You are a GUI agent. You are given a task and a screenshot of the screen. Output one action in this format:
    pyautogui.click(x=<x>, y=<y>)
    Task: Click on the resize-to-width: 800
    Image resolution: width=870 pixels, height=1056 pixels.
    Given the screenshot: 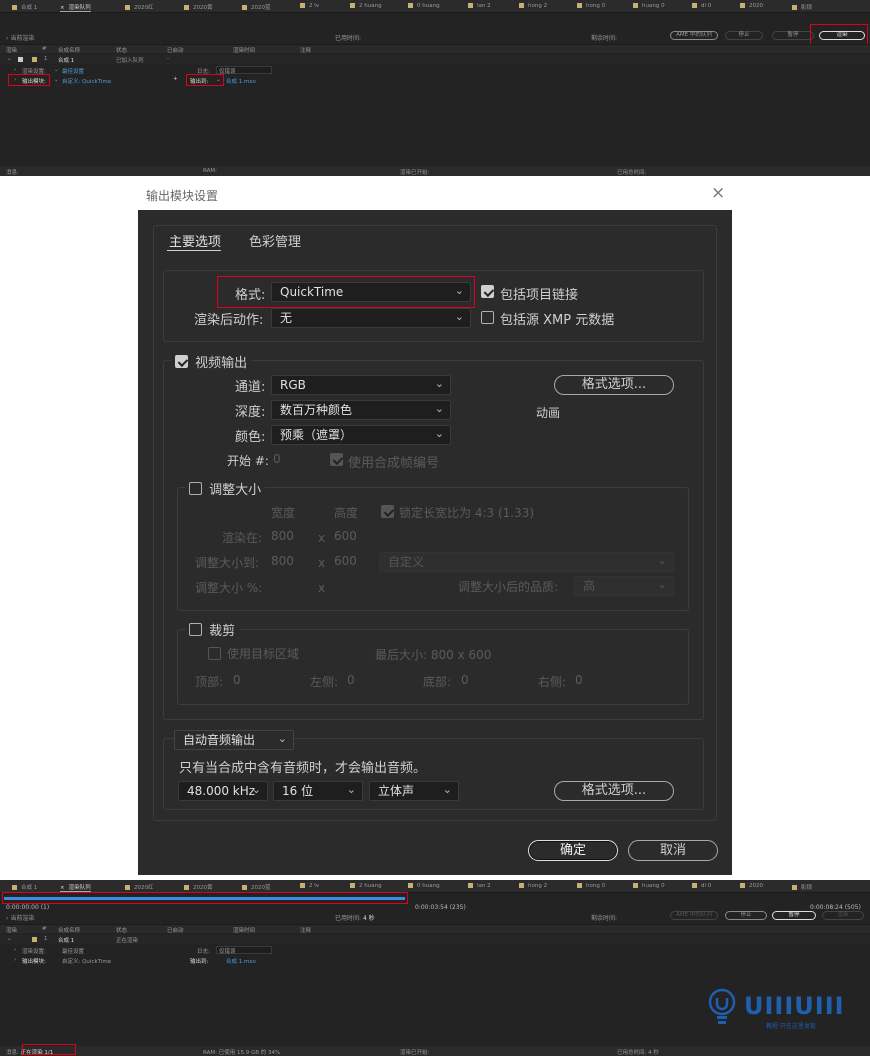 What is the action you would take?
    pyautogui.click(x=282, y=561)
    